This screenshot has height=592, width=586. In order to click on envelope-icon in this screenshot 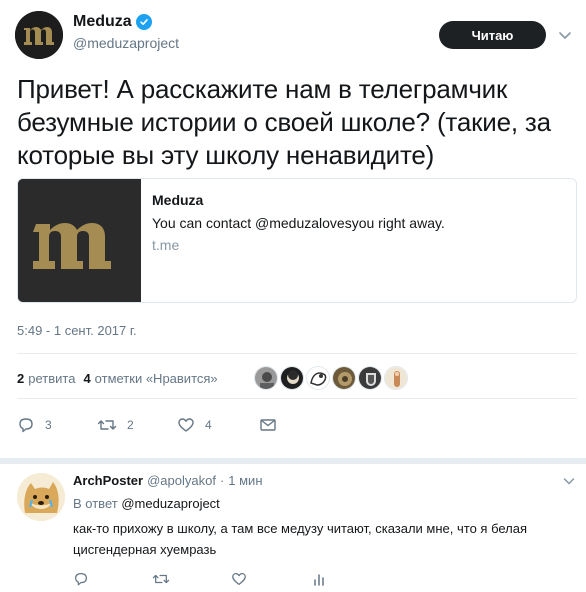, I will do `click(268, 425)`.